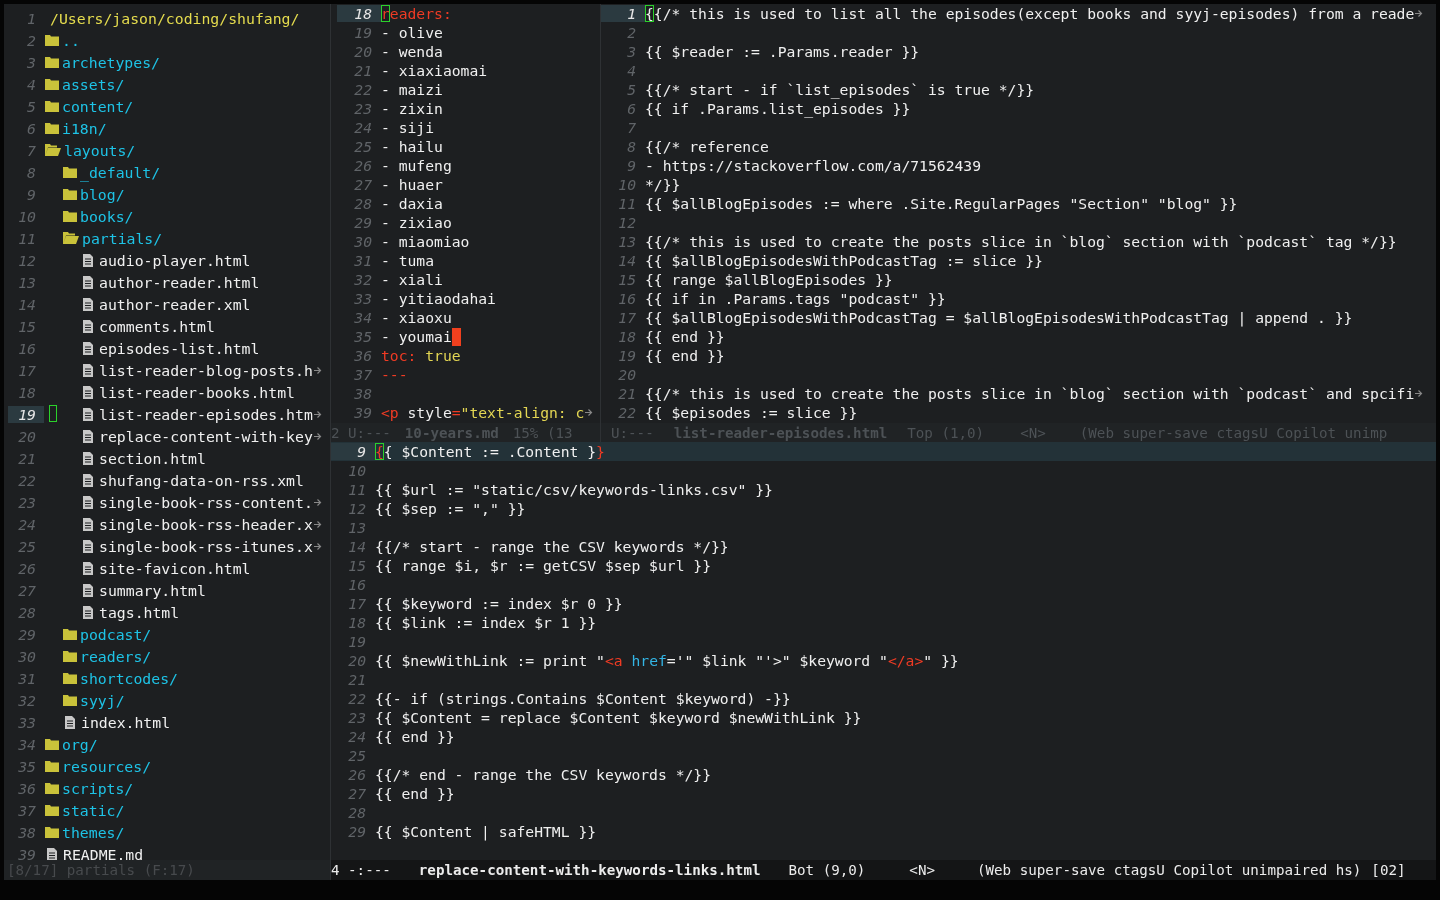  I want to click on file-name: tags.html, so click(139, 612).